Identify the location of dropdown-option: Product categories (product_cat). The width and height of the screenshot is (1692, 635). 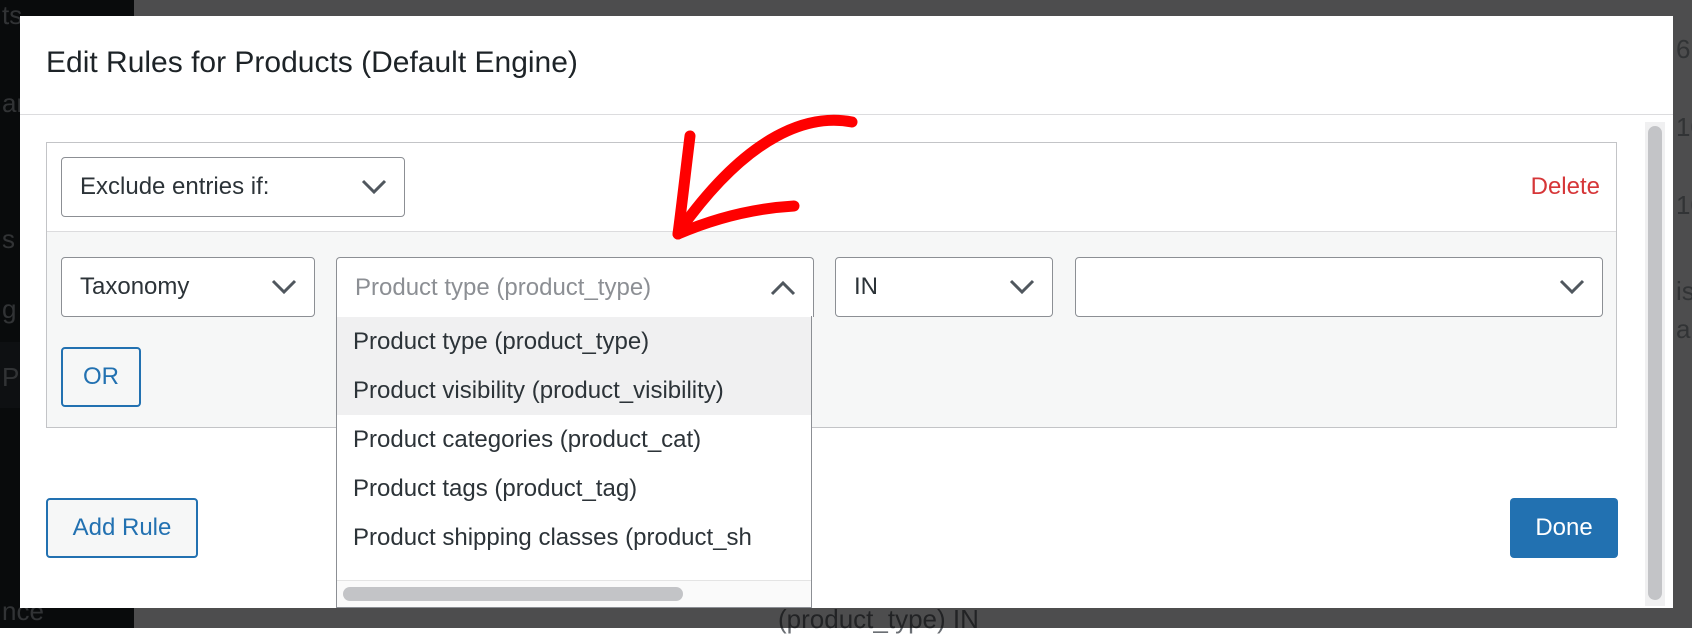
(574, 439).